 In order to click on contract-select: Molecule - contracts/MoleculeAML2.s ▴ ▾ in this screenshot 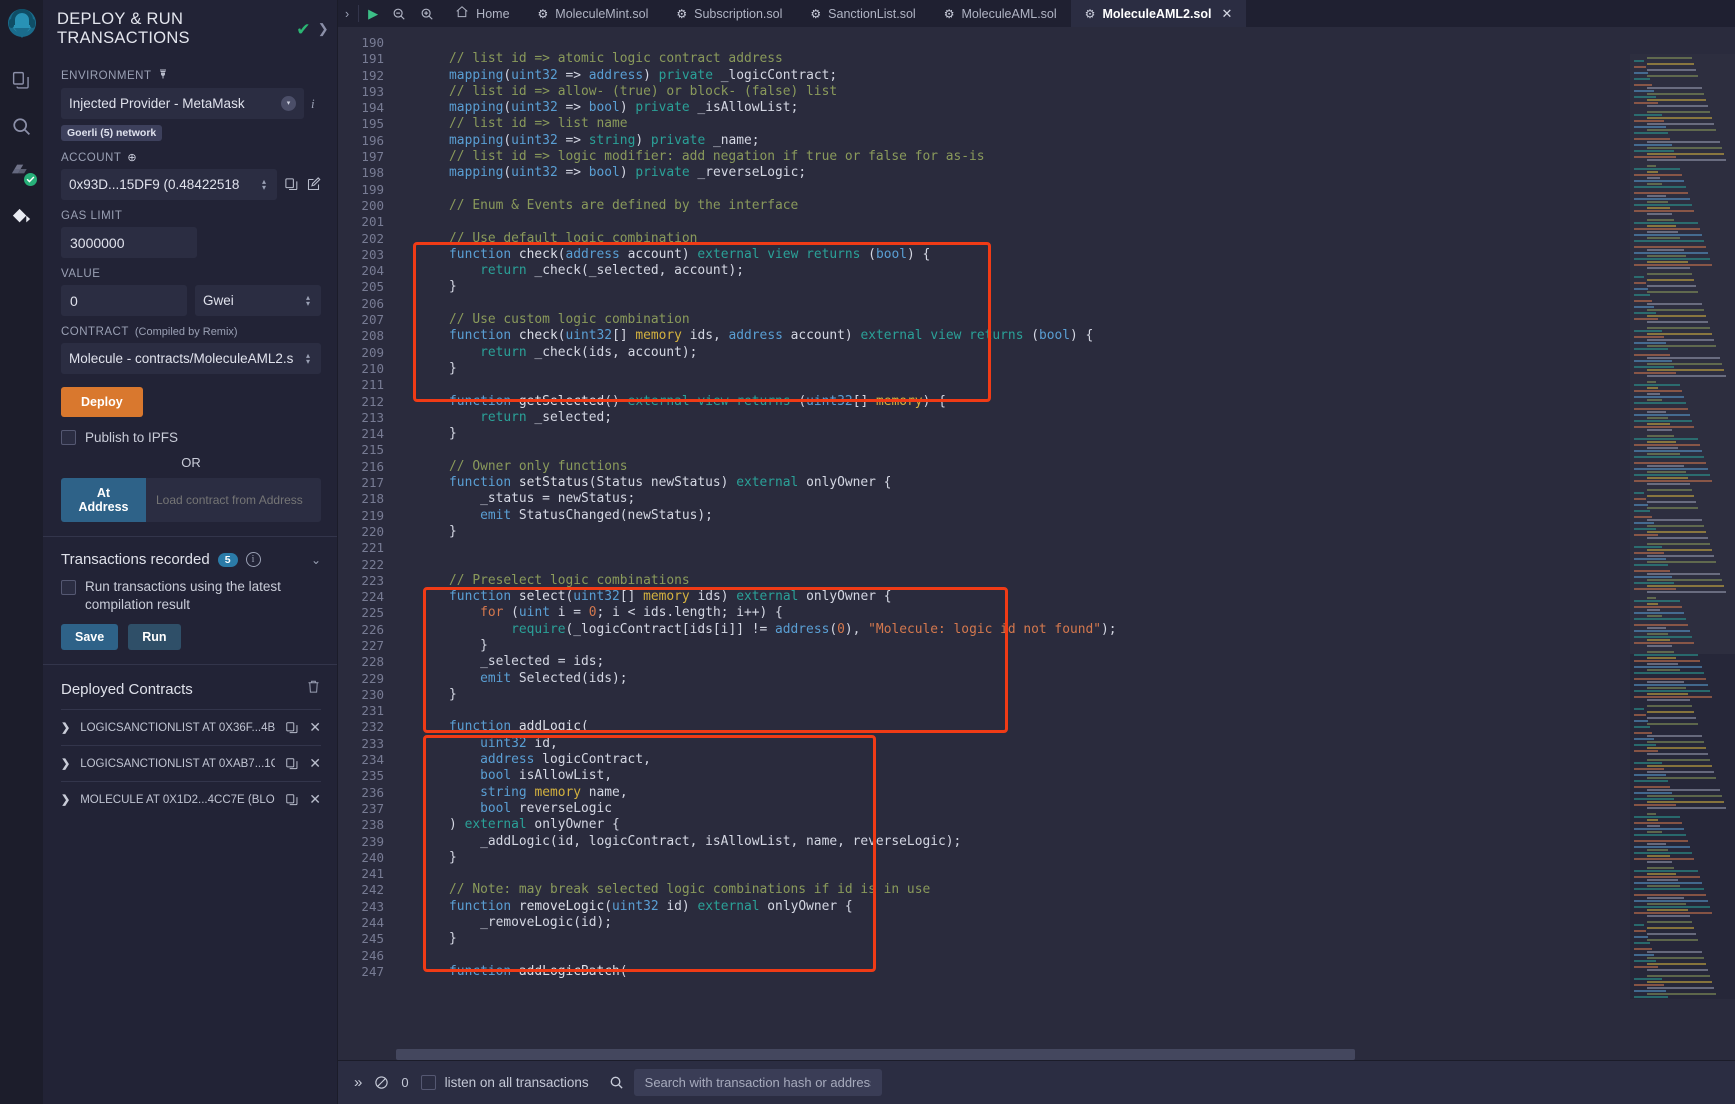, I will do `click(191, 358)`.